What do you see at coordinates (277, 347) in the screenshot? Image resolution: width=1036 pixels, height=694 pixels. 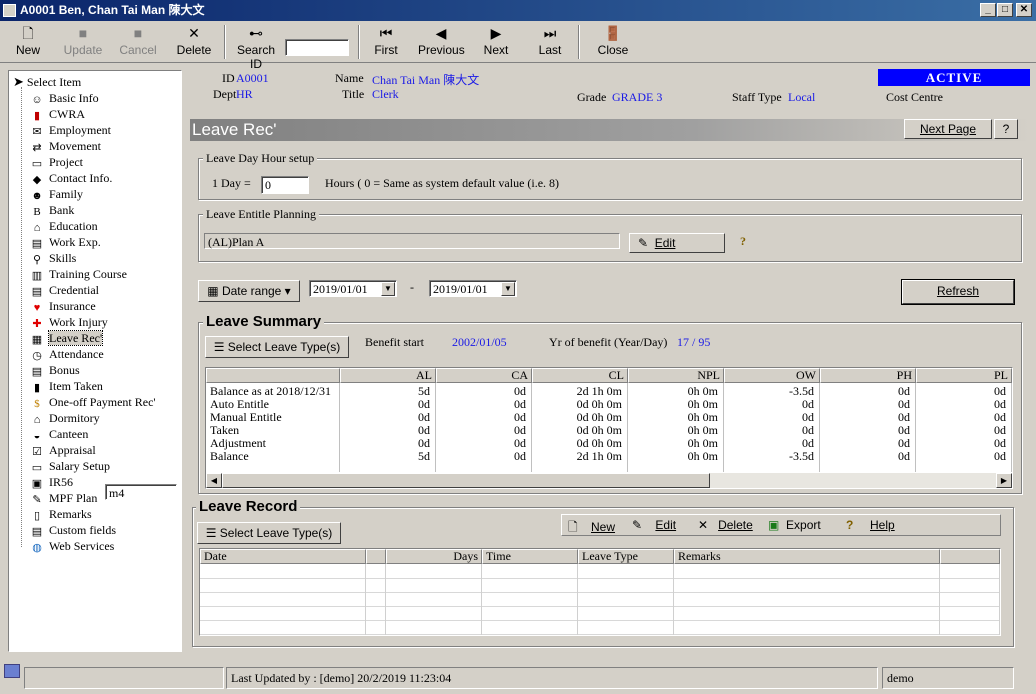 I see `summary-select-leave-types-button: ☰ Select Leave Type(s)` at bounding box center [277, 347].